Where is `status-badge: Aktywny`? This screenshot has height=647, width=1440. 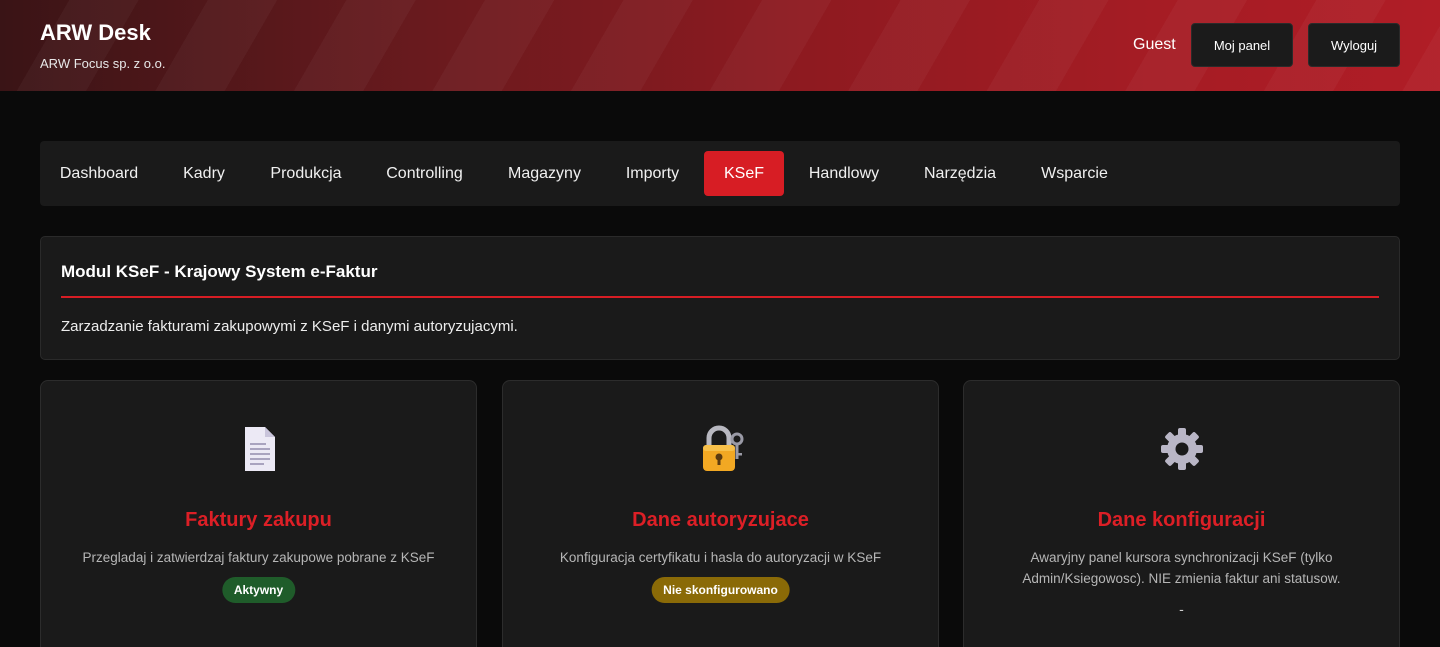
status-badge: Aktywny is located at coordinates (258, 590).